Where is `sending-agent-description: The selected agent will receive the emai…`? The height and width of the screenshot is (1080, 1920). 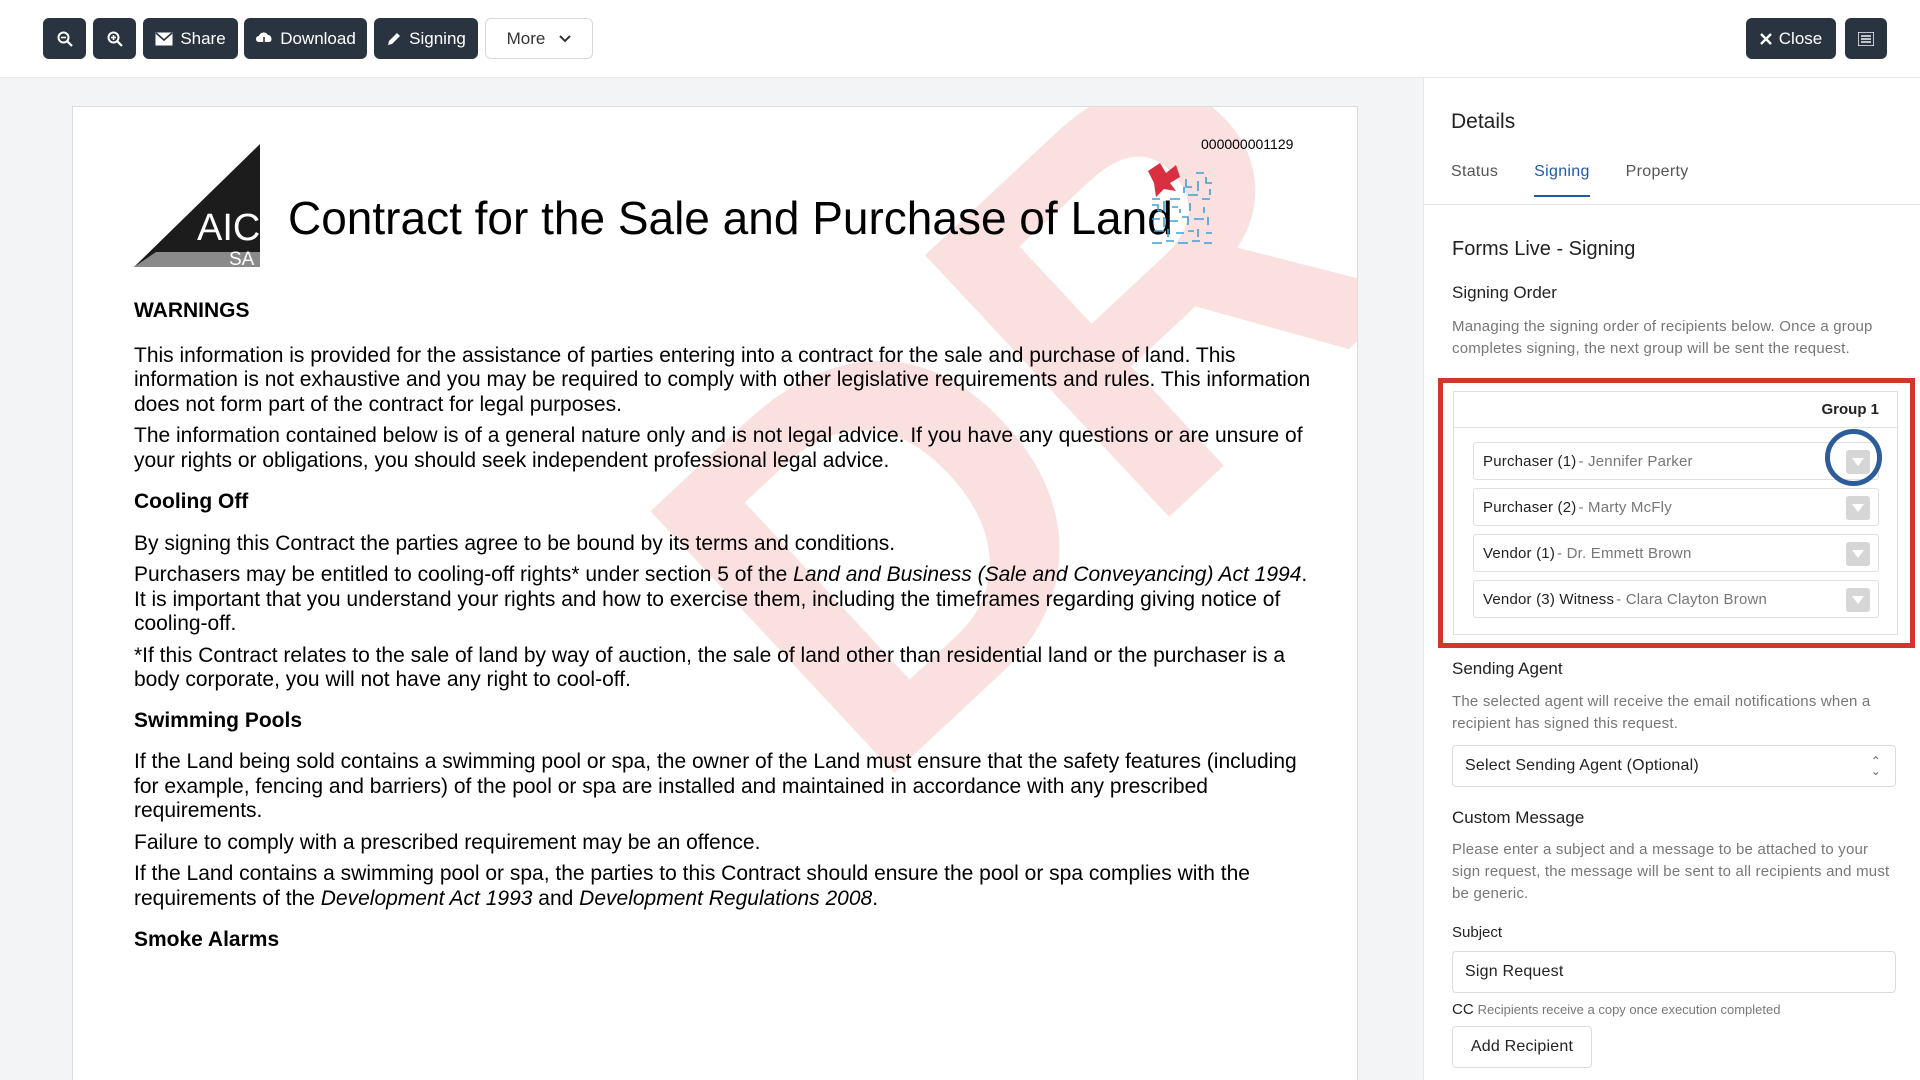 sending-agent-description: The selected agent will receive the emai… is located at coordinates (1661, 712).